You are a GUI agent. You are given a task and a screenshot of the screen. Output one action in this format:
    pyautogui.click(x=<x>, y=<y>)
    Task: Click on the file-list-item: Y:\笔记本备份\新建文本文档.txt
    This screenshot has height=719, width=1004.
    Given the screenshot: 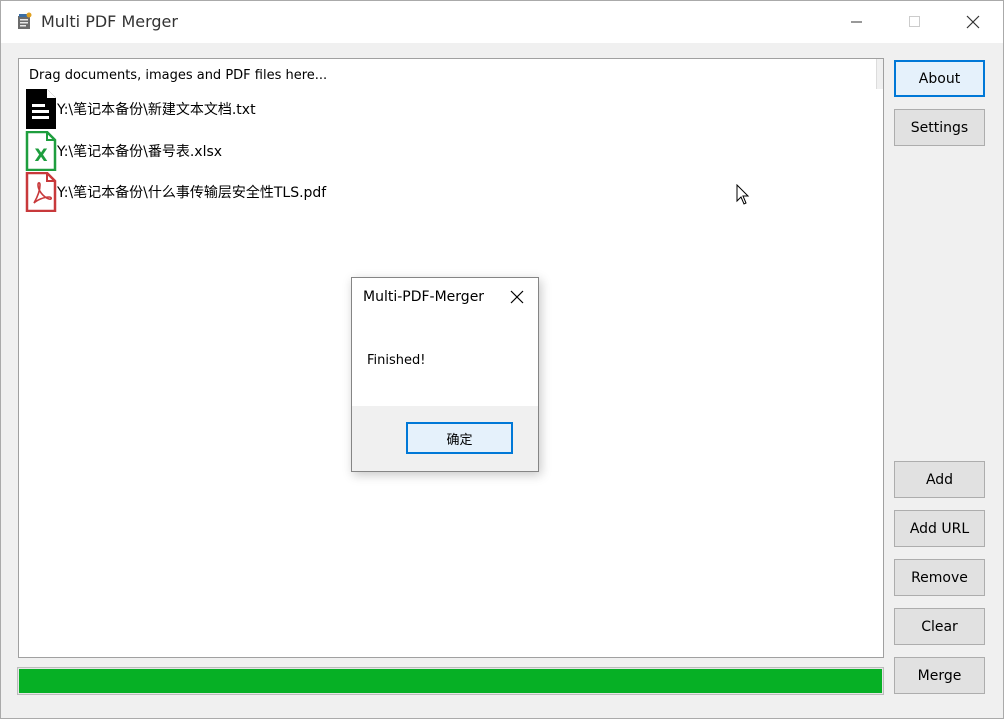 What is the action you would take?
    pyautogui.click(x=140, y=109)
    